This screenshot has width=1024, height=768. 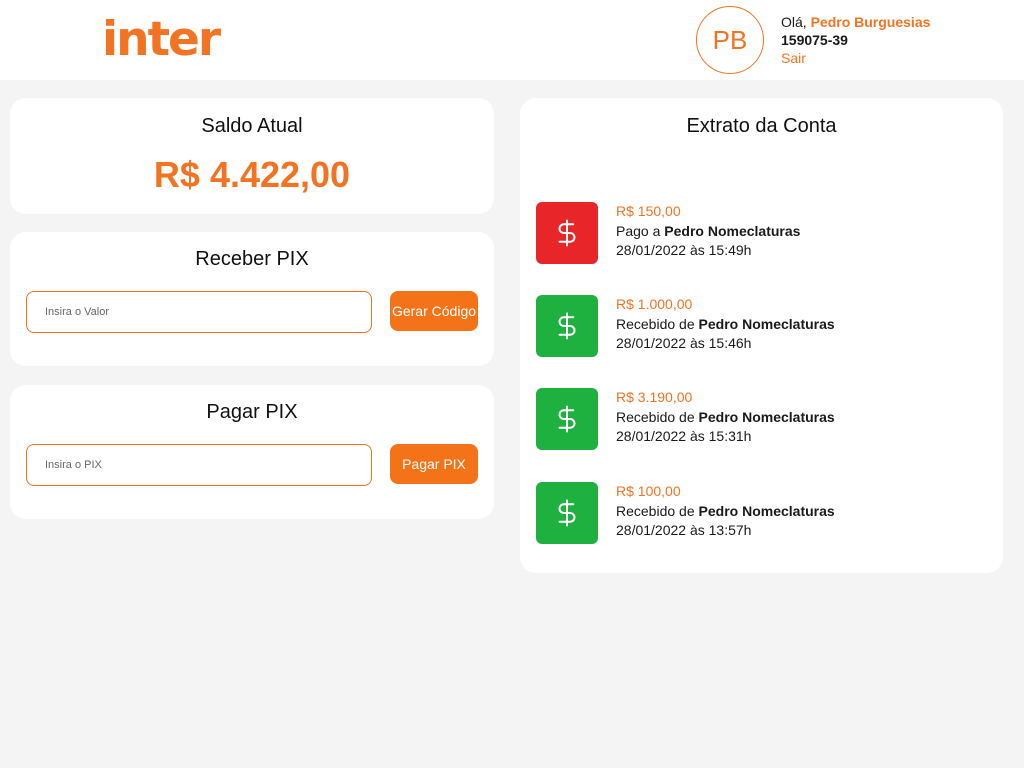 I want to click on receive-value-input, so click(x=199, y=312).